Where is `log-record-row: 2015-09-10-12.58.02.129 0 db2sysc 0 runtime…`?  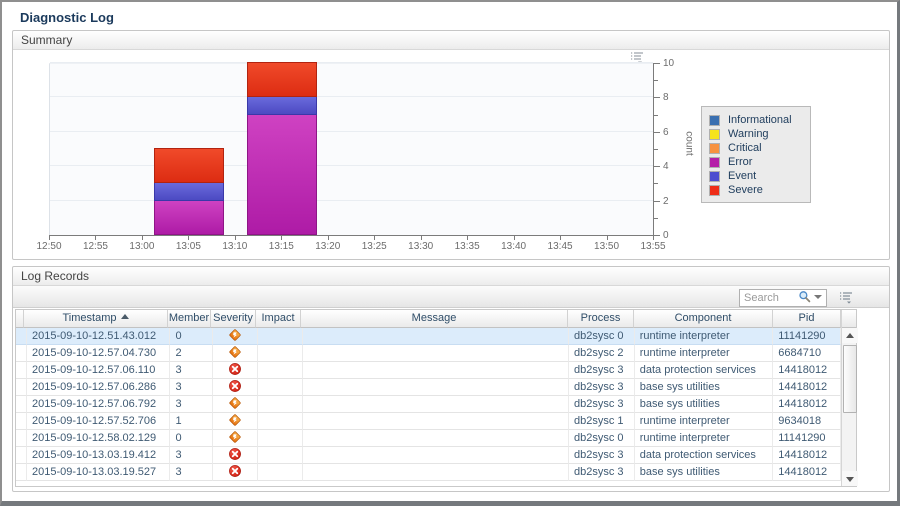 log-record-row: 2015-09-10-12.58.02.129 0 db2sysc 0 runtime… is located at coordinates (428, 438).